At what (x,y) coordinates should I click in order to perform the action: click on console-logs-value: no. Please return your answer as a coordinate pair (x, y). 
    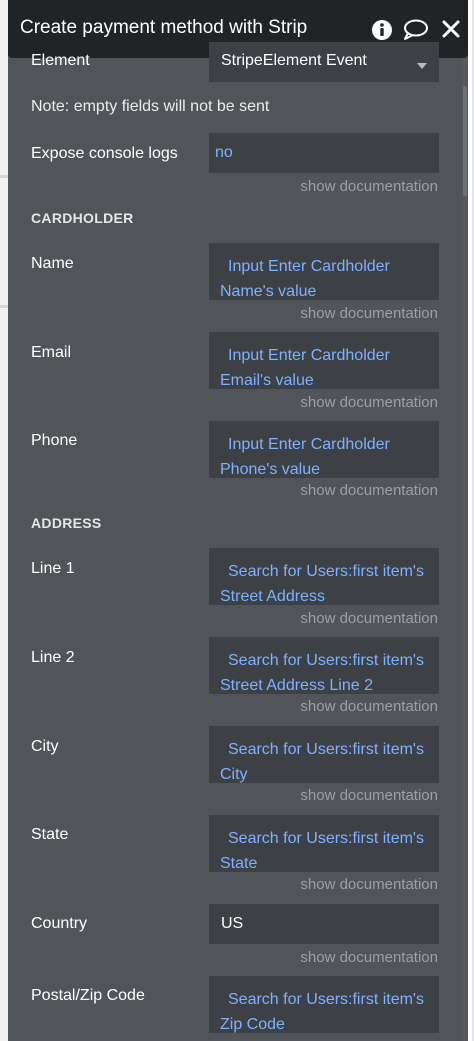
    Looking at the image, I should click on (224, 152).